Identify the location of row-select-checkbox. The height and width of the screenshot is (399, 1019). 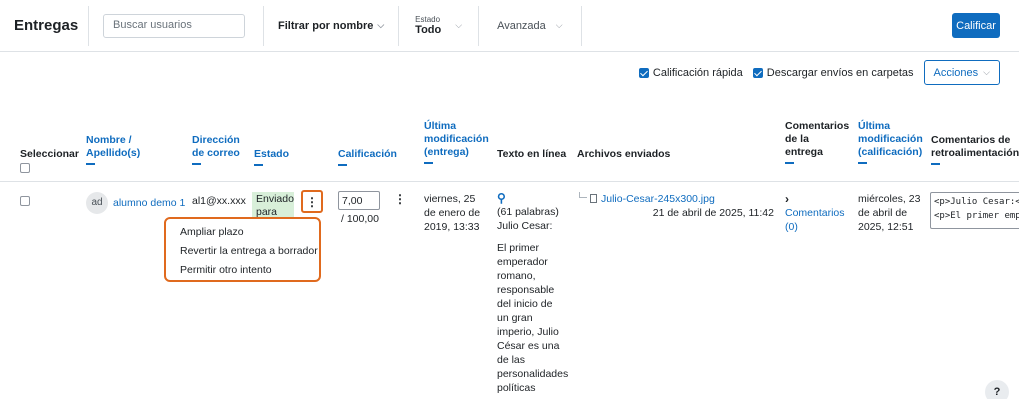
(25, 201).